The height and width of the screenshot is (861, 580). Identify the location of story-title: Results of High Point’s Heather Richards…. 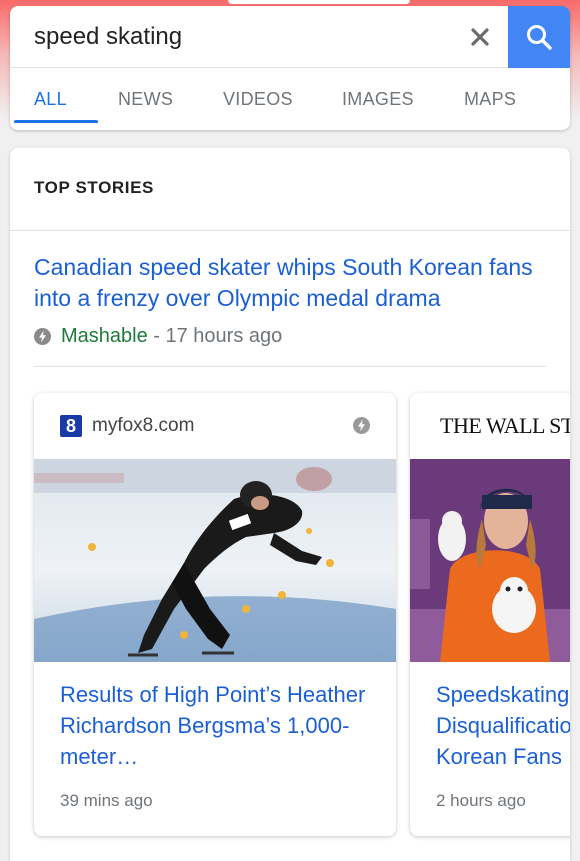
(220, 725).